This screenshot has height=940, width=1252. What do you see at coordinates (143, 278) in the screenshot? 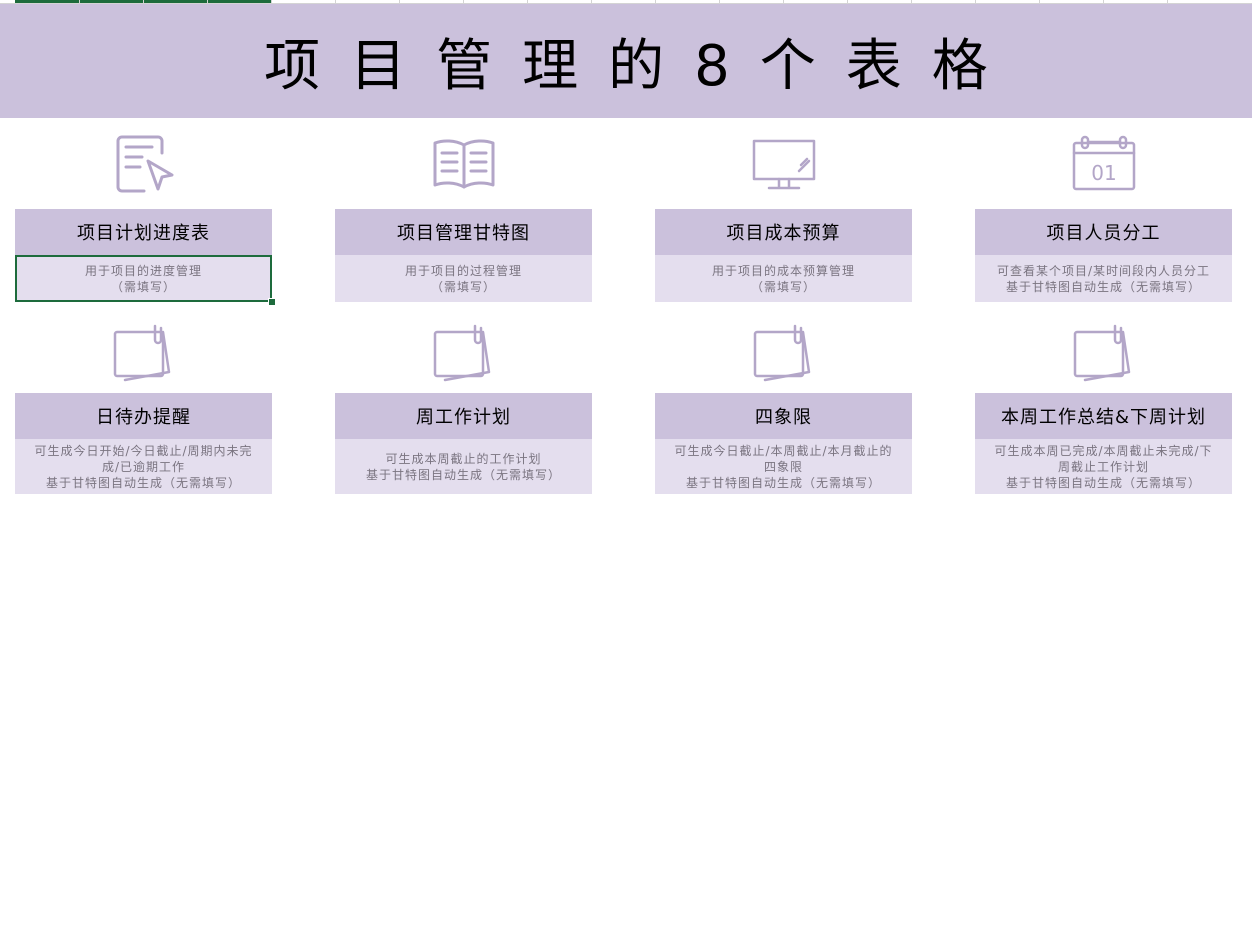
I see `card-description: 用于项目的进度管理 （需填写）` at bounding box center [143, 278].